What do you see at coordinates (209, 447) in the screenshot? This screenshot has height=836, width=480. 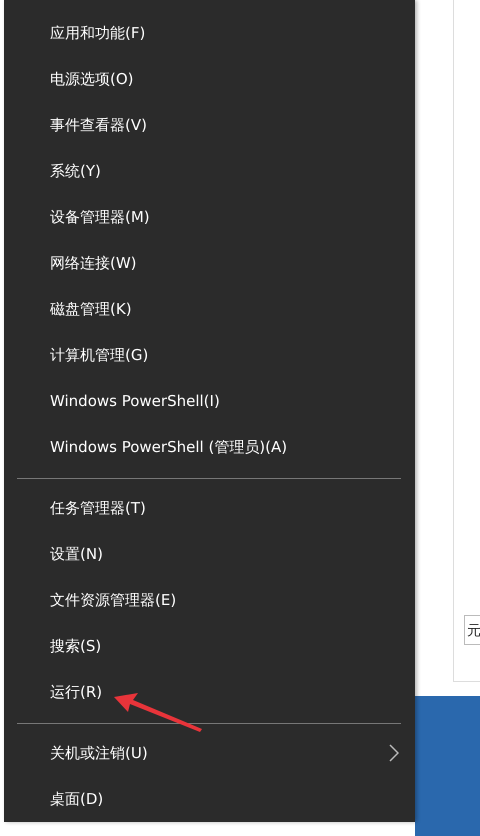 I see `menu-item: Windows PowerShell (管理员)(A)` at bounding box center [209, 447].